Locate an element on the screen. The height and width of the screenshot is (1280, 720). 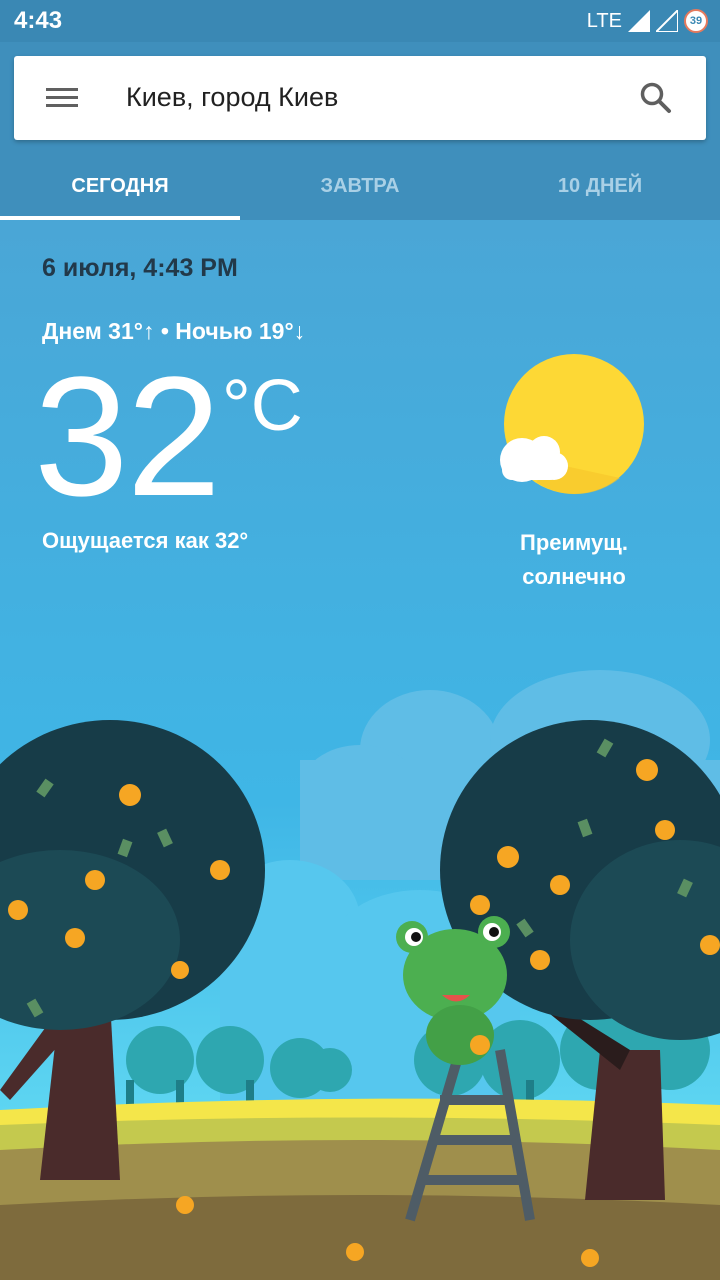
tab-today-label: СЕГОДНЯ is located at coordinates (120, 185).